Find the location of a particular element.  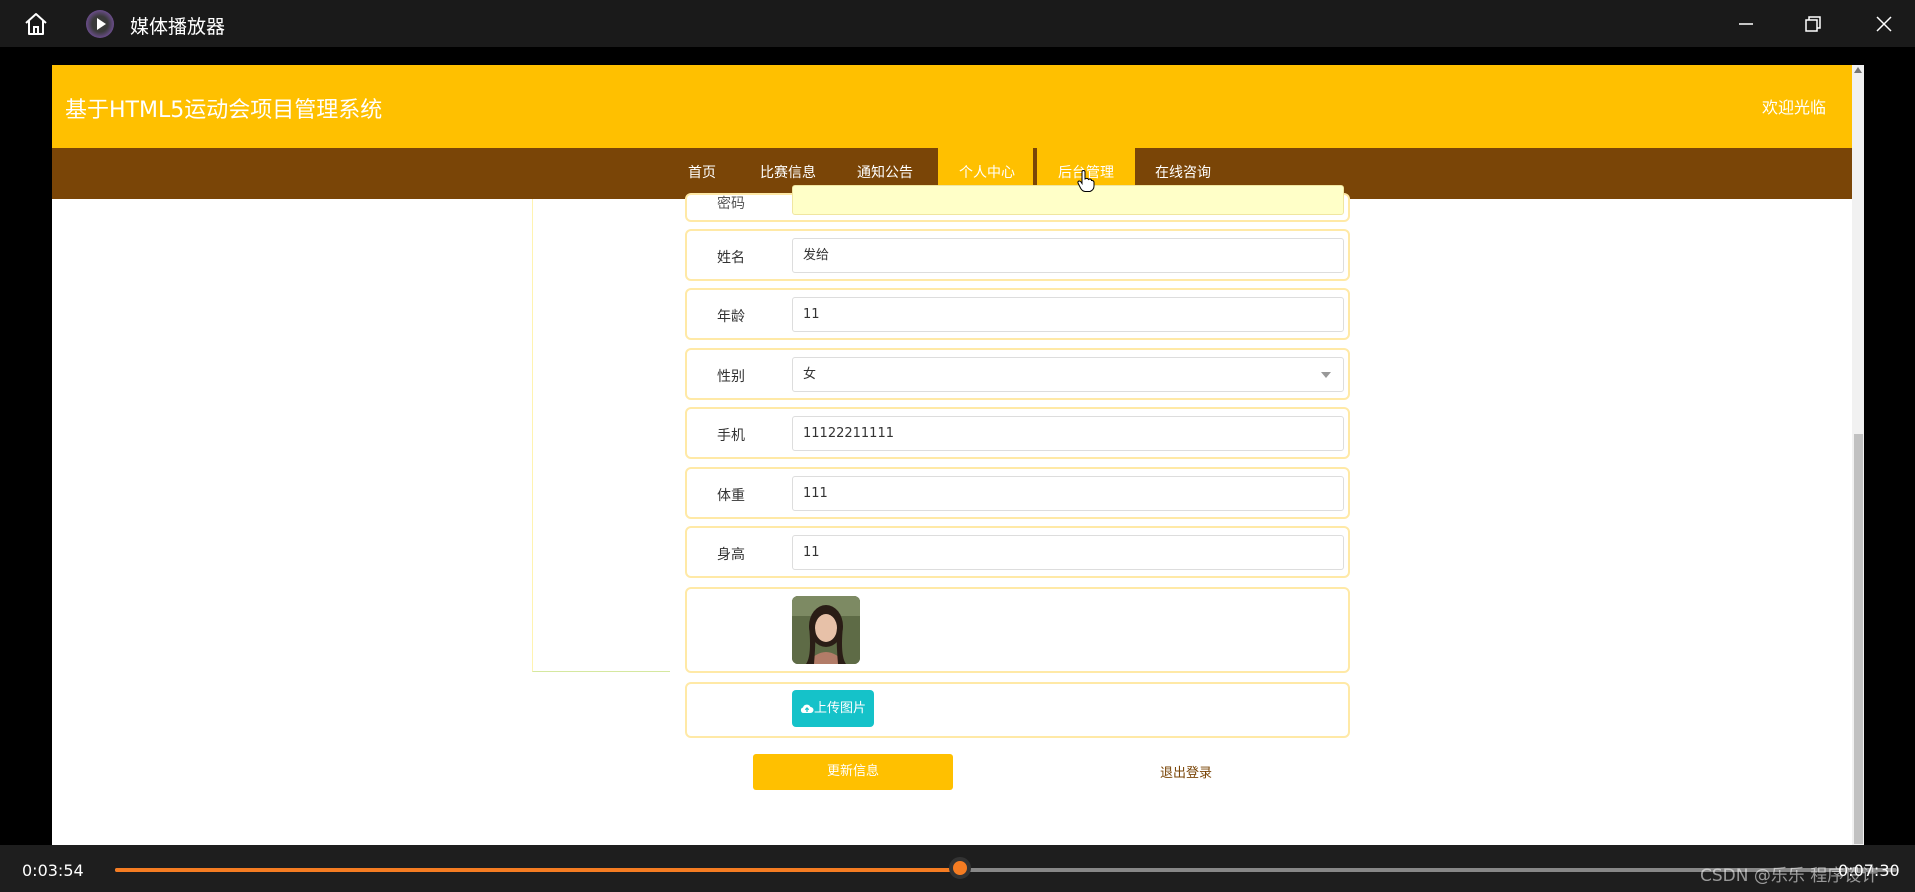

avatar-photo is located at coordinates (826, 630).